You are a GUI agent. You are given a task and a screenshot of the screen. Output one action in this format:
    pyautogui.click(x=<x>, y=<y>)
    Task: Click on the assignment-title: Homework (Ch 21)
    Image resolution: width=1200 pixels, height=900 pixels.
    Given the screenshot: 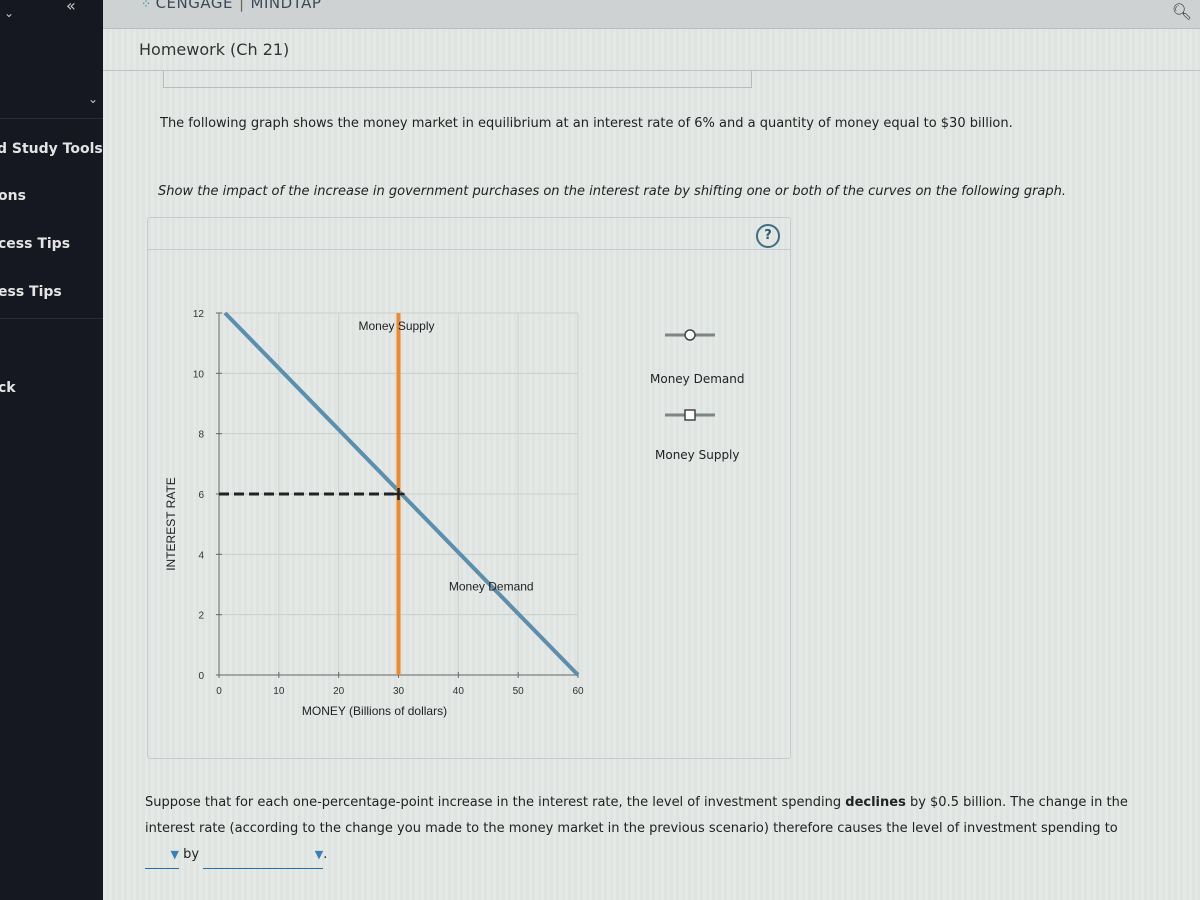 What is the action you would take?
    pyautogui.click(x=214, y=49)
    